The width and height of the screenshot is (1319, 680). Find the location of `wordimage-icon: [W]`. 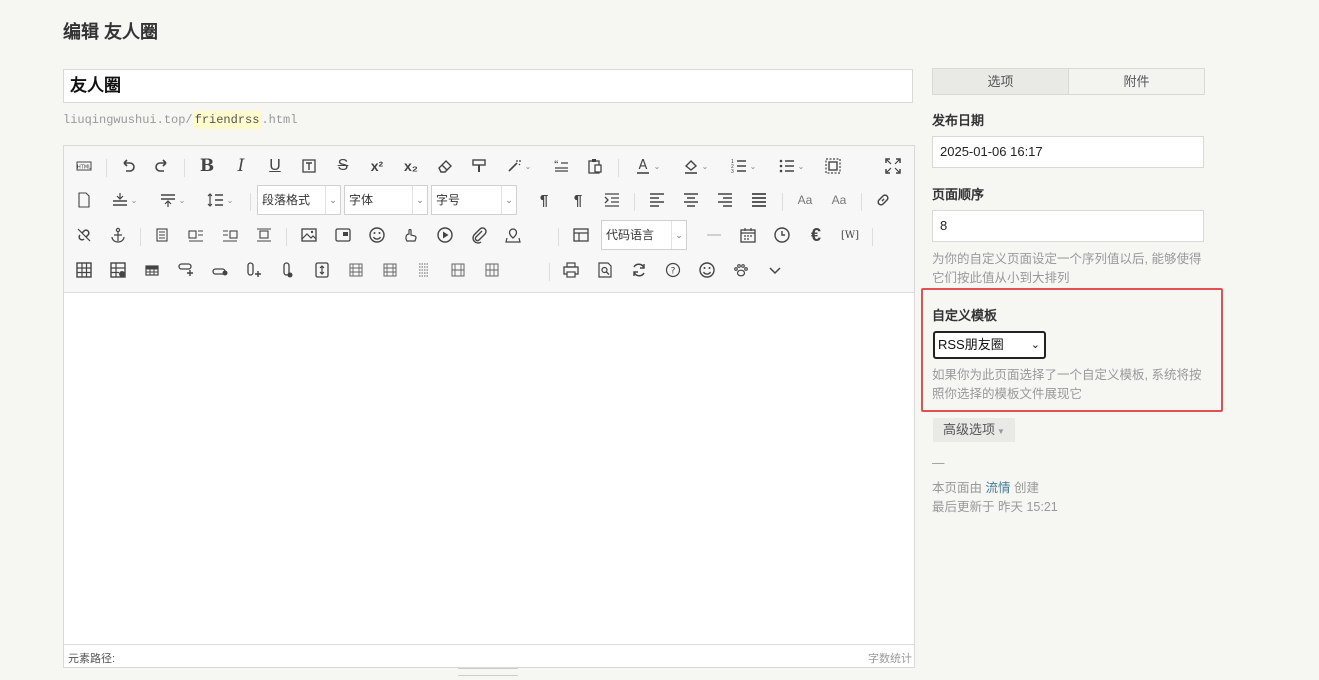

wordimage-icon: [W] is located at coordinates (850, 235).